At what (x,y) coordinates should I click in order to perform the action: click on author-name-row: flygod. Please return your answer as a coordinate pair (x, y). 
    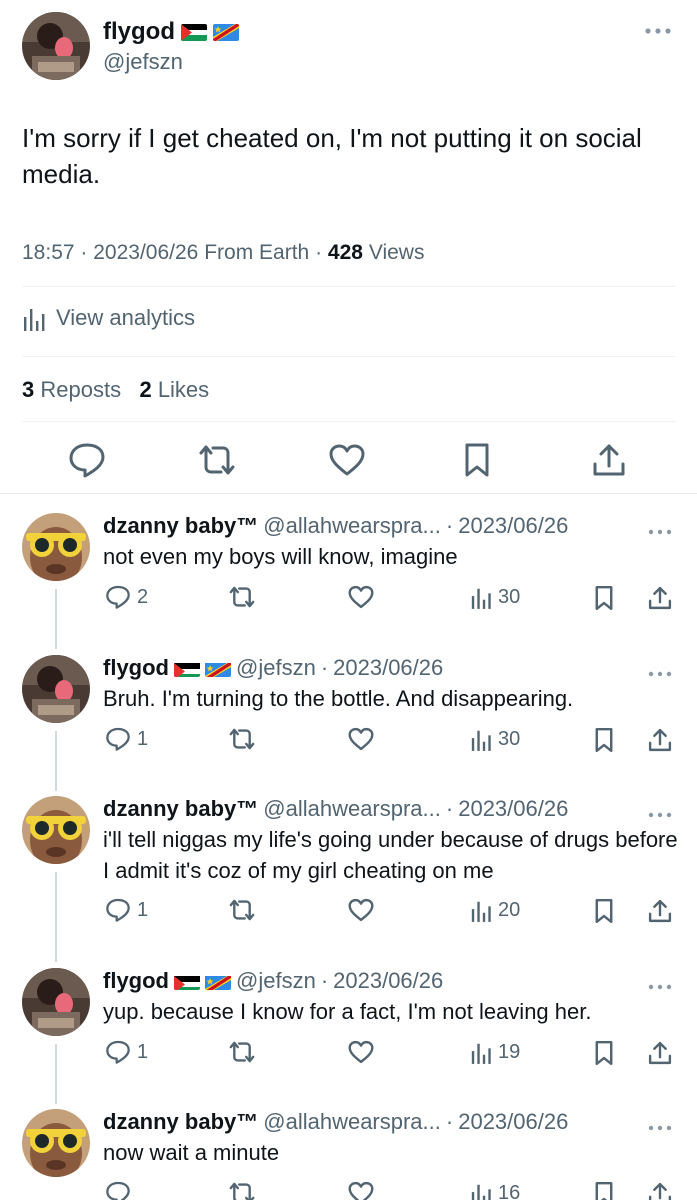
    Looking at the image, I should click on (171, 32).